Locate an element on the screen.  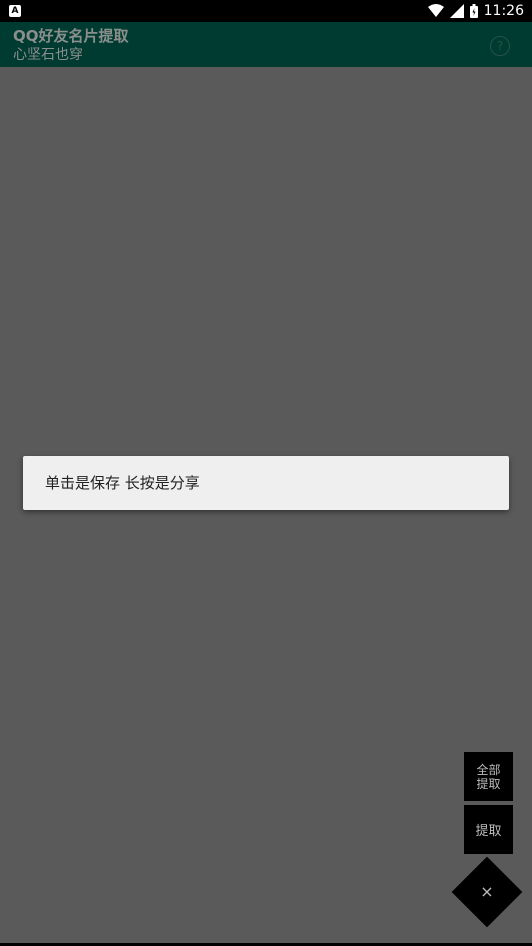
extract-button: 提取 is located at coordinates (488, 829).